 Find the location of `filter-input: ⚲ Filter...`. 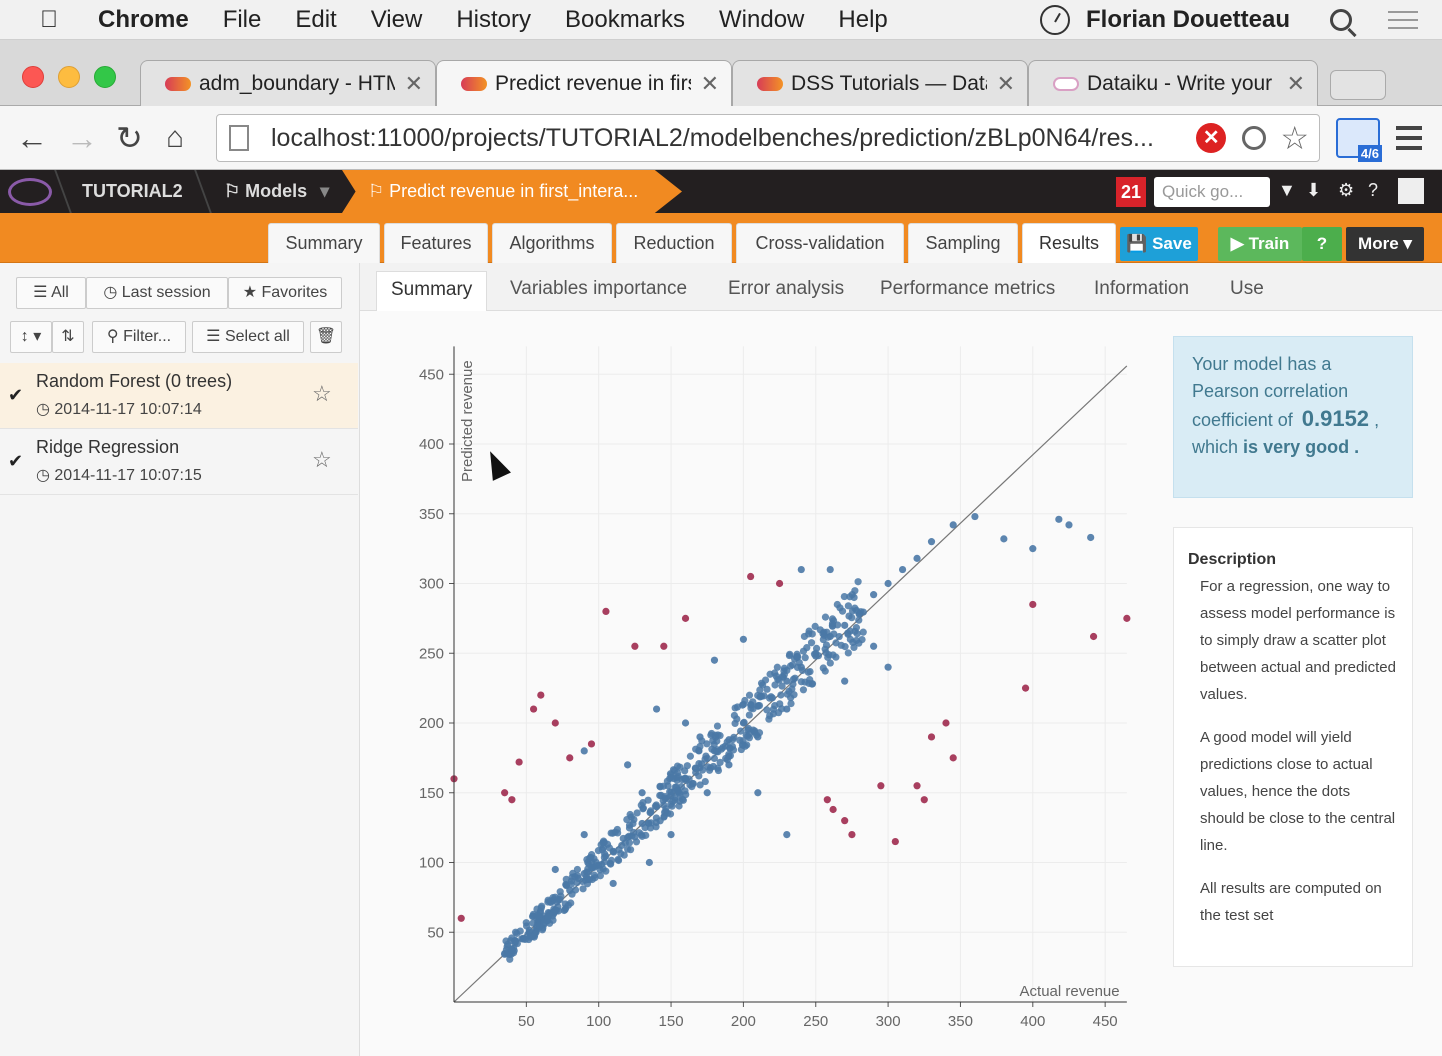

filter-input: ⚲ Filter... is located at coordinates (139, 337).